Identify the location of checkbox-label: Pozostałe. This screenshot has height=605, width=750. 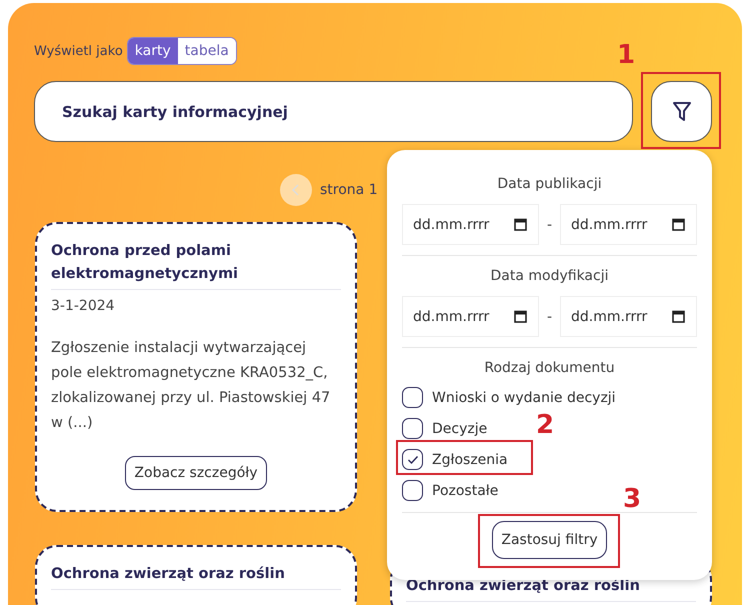
(465, 490).